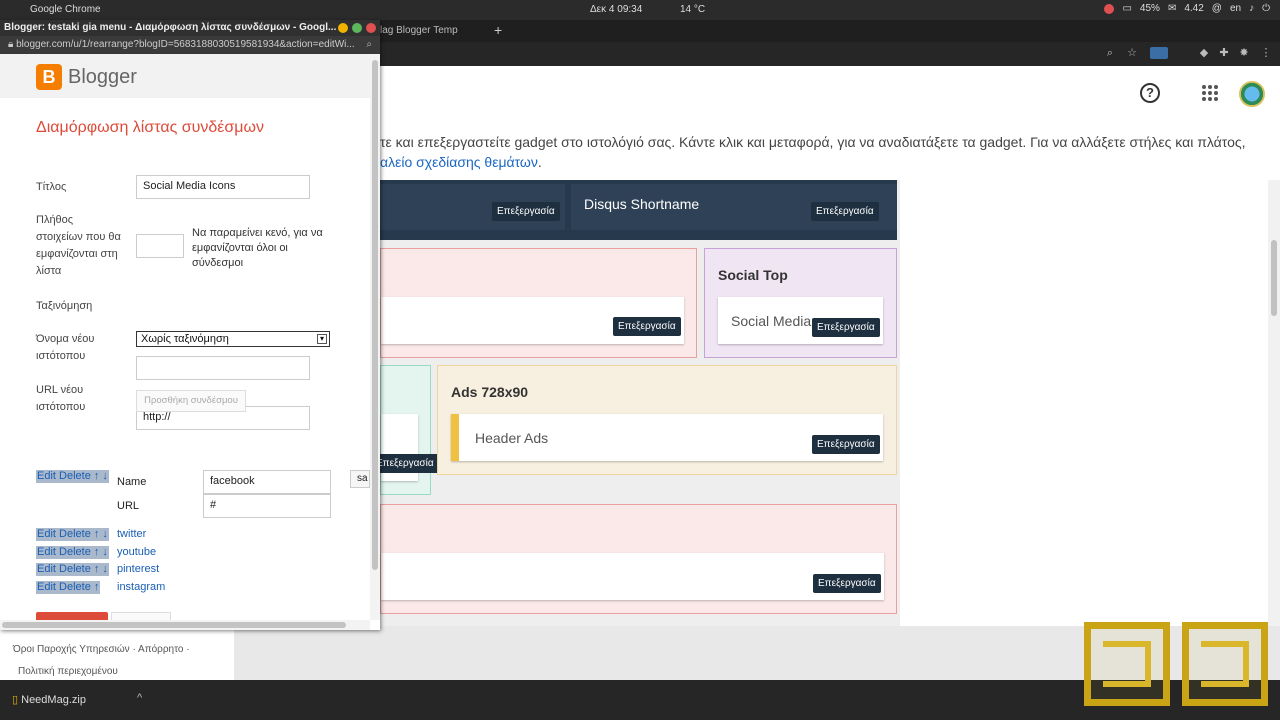 Image resolution: width=1280 pixels, height=720 pixels. I want to click on url-label: URL, so click(128, 506).